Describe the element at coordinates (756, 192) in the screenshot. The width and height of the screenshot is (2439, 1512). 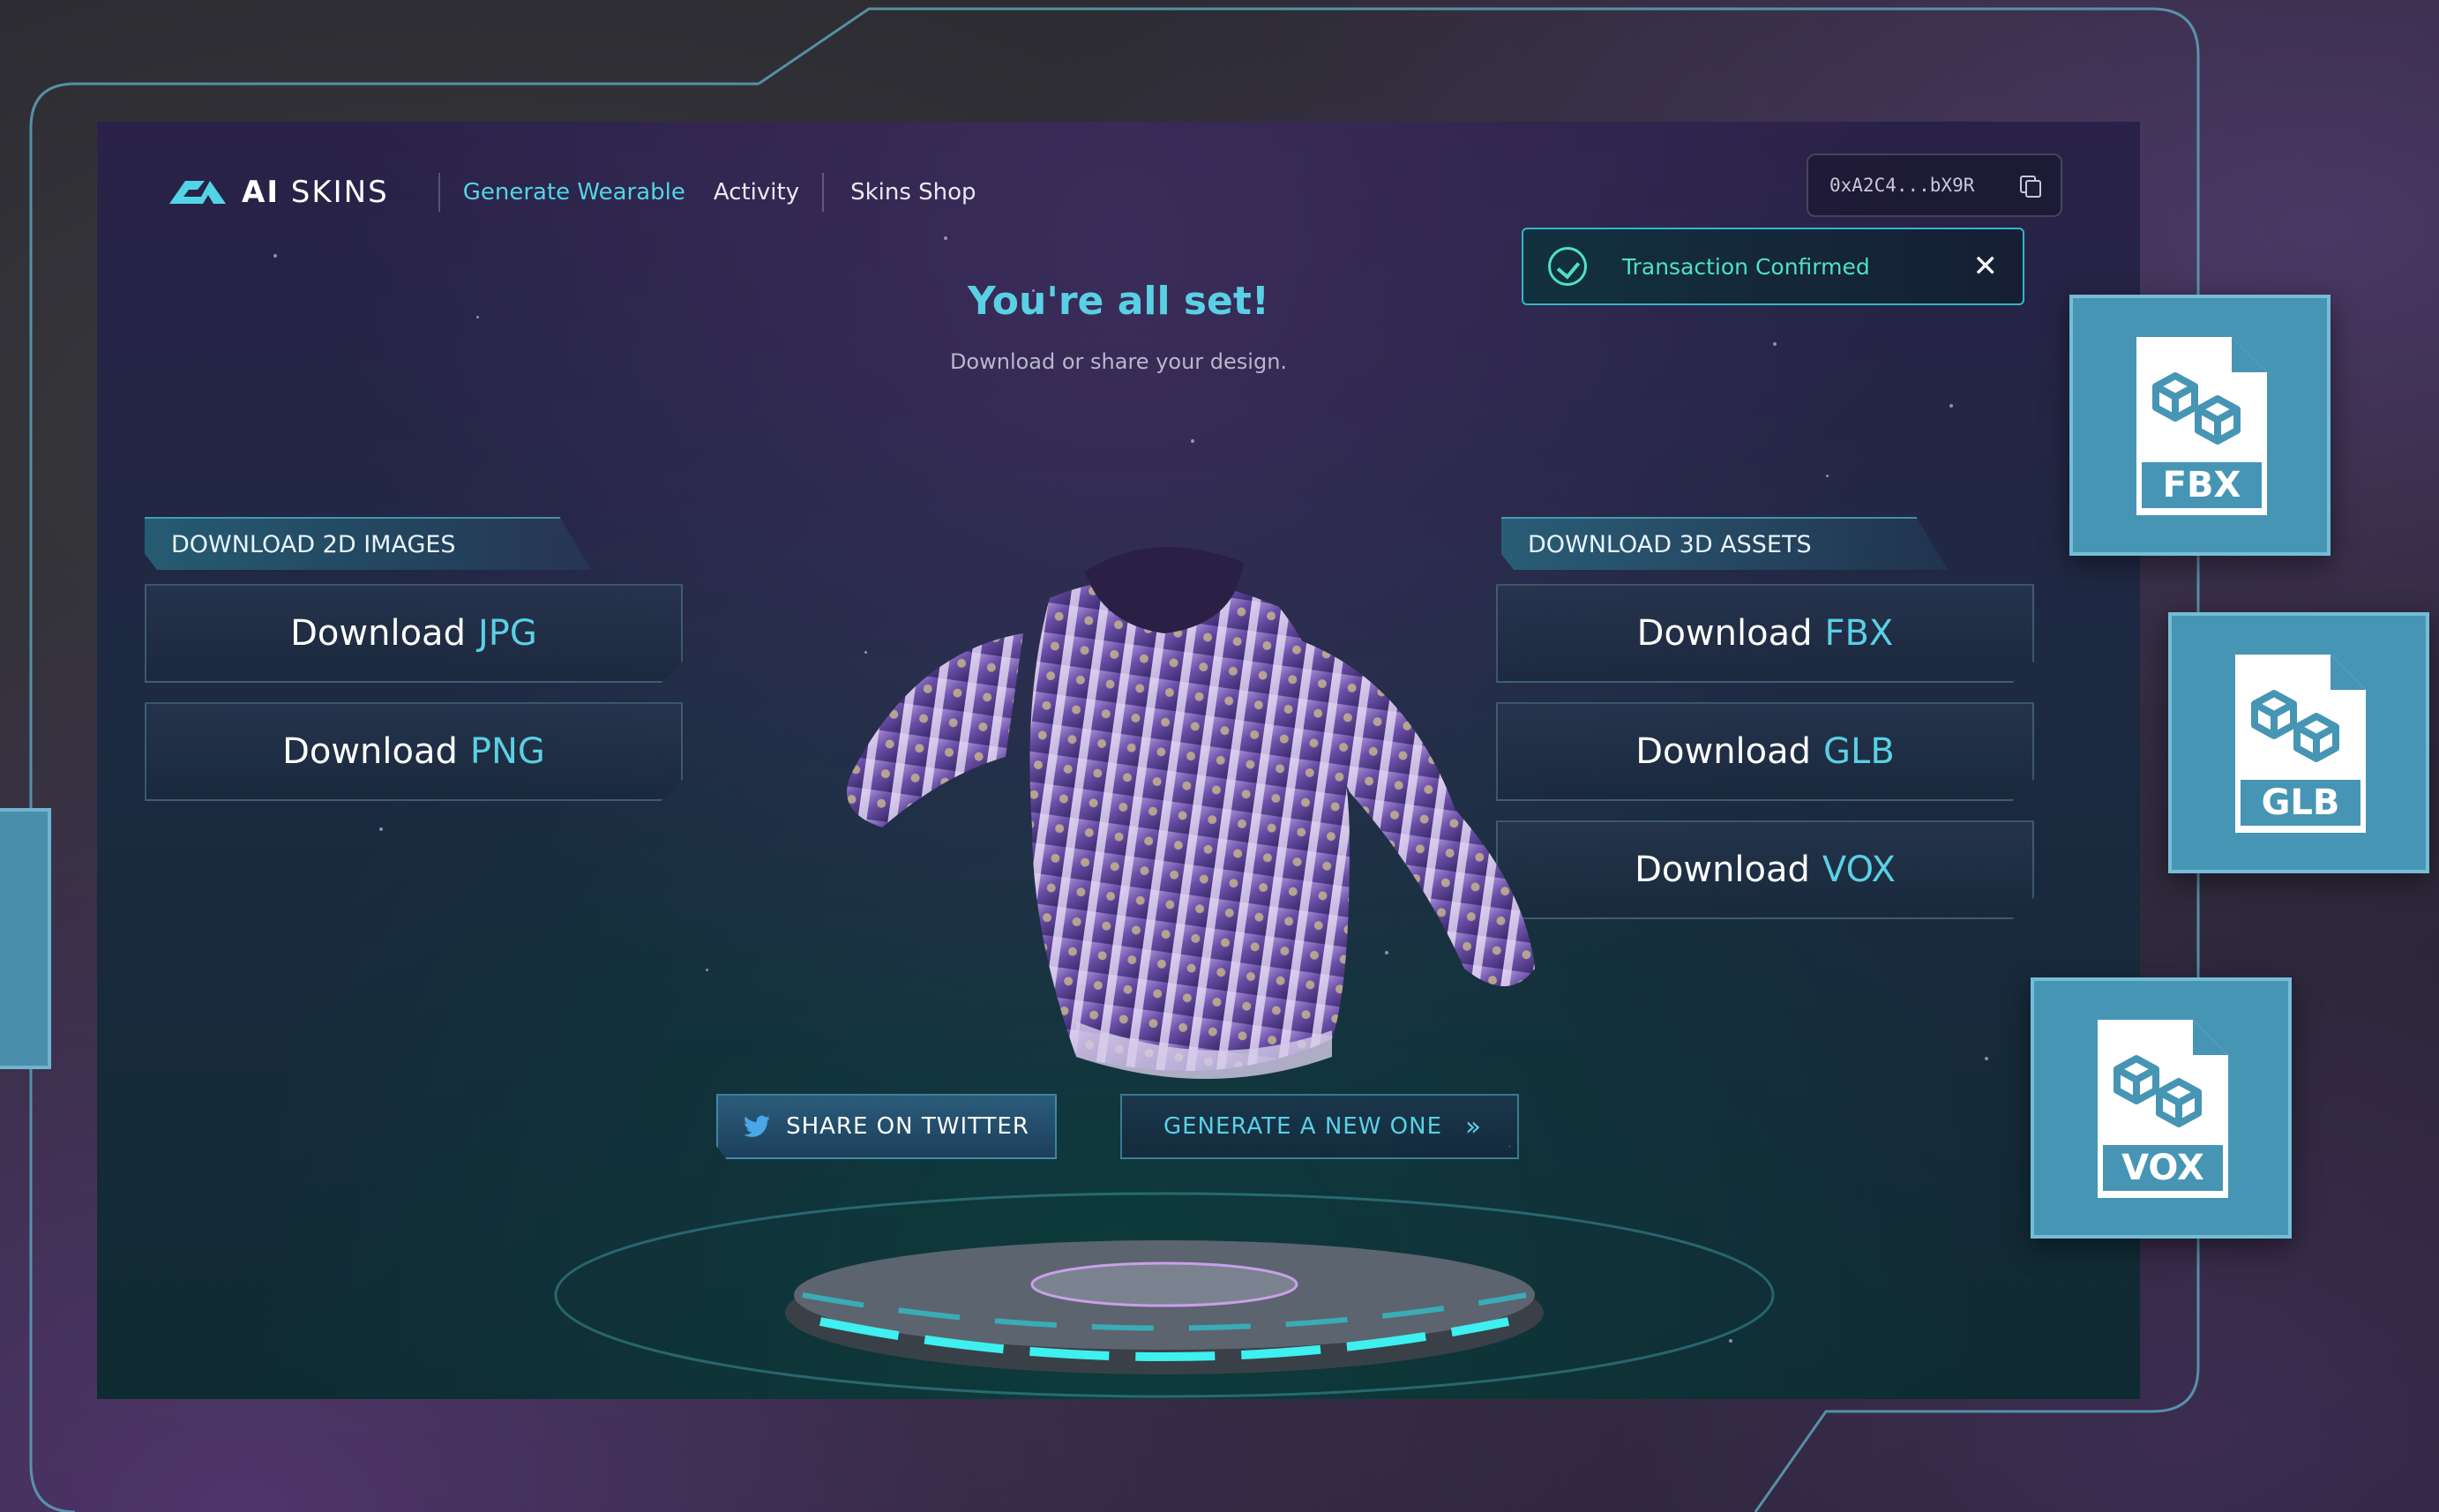
I see `nav-item-activity: Activity` at that location.